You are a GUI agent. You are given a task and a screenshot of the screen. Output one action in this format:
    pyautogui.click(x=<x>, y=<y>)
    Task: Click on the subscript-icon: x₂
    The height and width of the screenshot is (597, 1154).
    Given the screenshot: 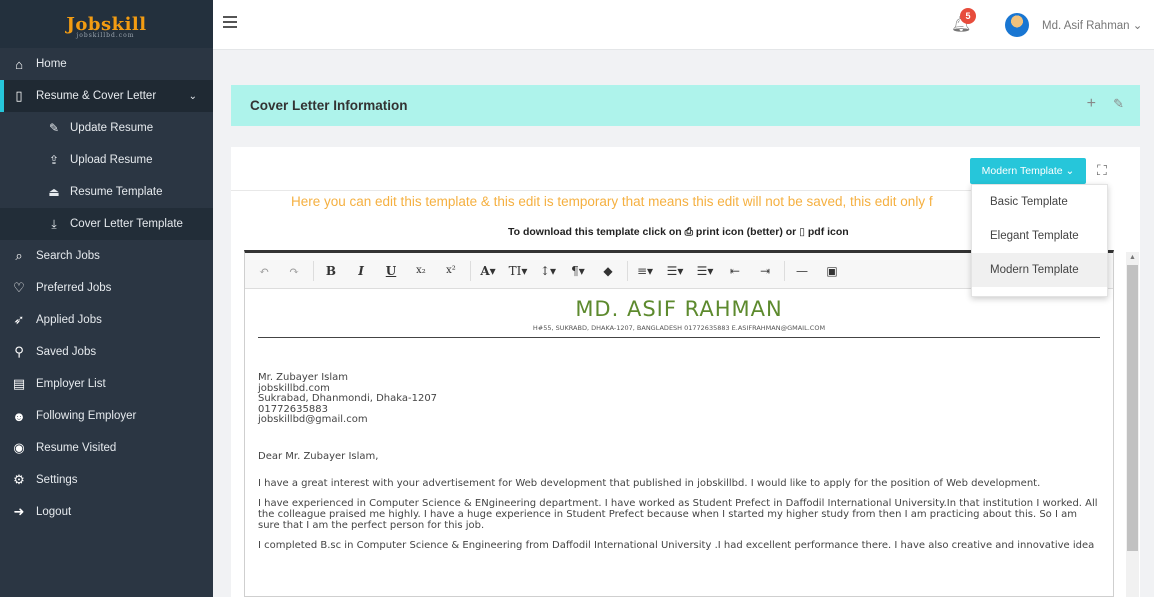 What is the action you would take?
    pyautogui.click(x=421, y=271)
    